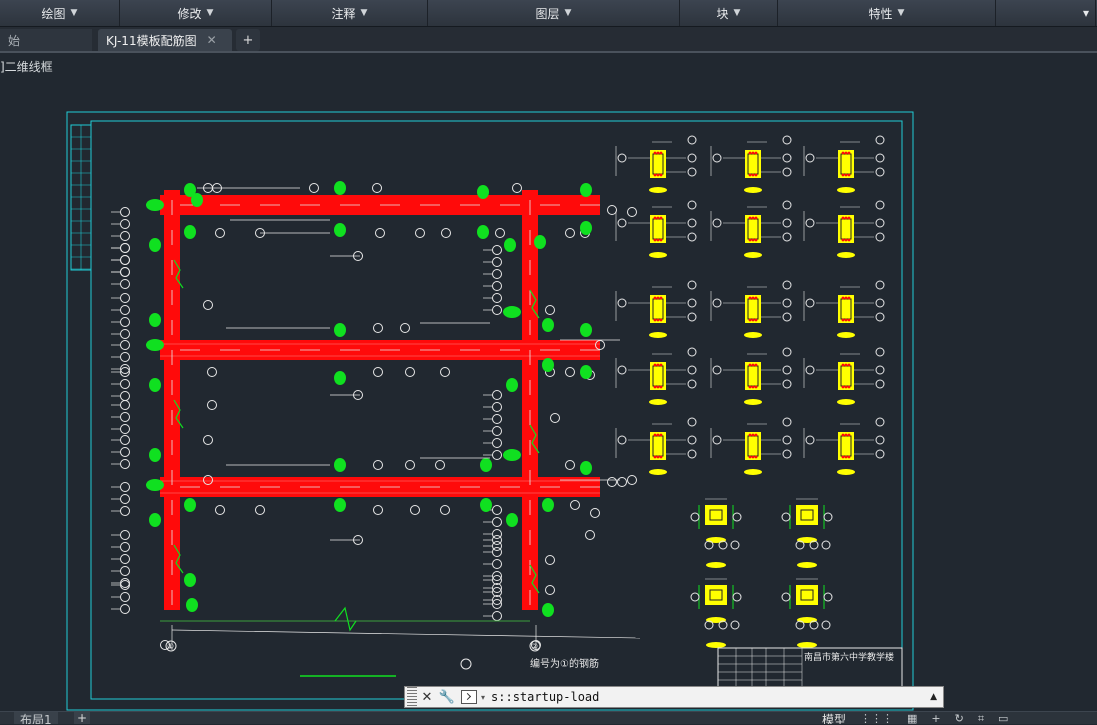 This screenshot has height=725, width=1097. Describe the element at coordinates (82, 718) in the screenshot. I see `new-layout-button: +` at that location.